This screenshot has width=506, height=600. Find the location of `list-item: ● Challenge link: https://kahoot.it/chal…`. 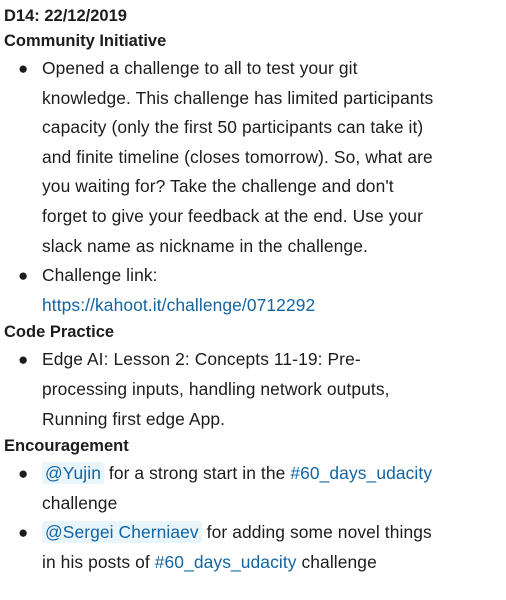

list-item: ● Challenge link: https://kahoot.it/chal… is located at coordinates (252, 290).